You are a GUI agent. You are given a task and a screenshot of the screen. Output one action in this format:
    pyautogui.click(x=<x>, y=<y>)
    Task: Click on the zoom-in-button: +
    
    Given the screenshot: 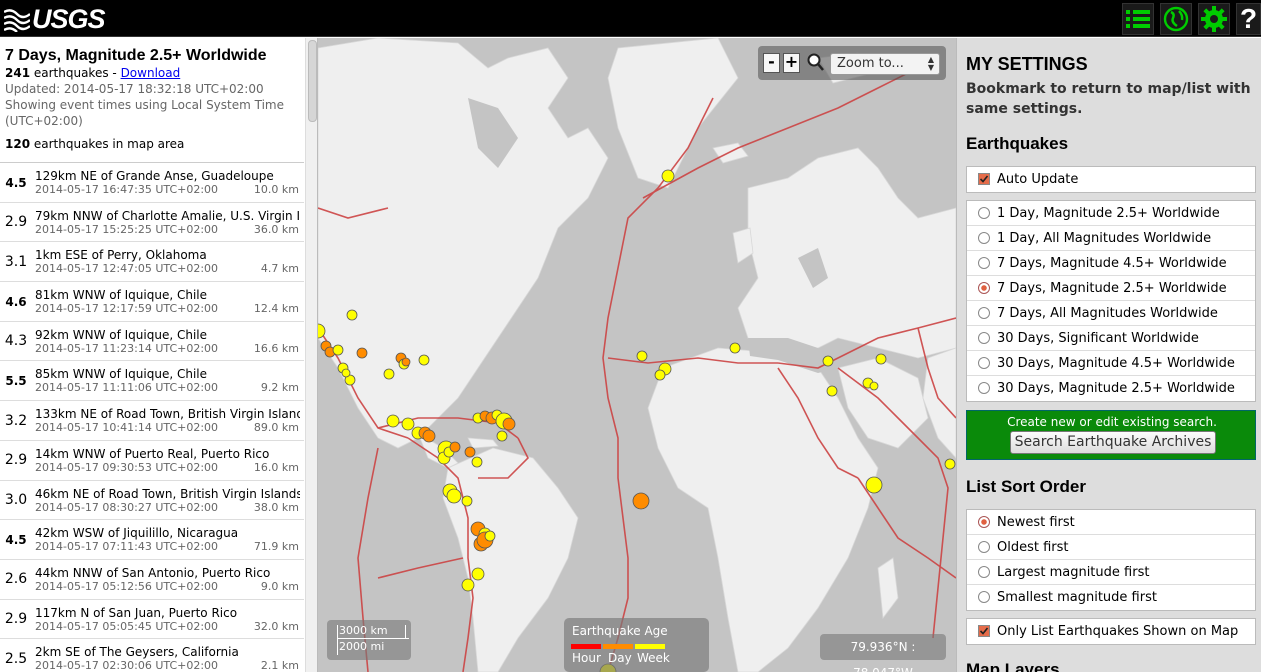 What is the action you would take?
    pyautogui.click(x=791, y=63)
    